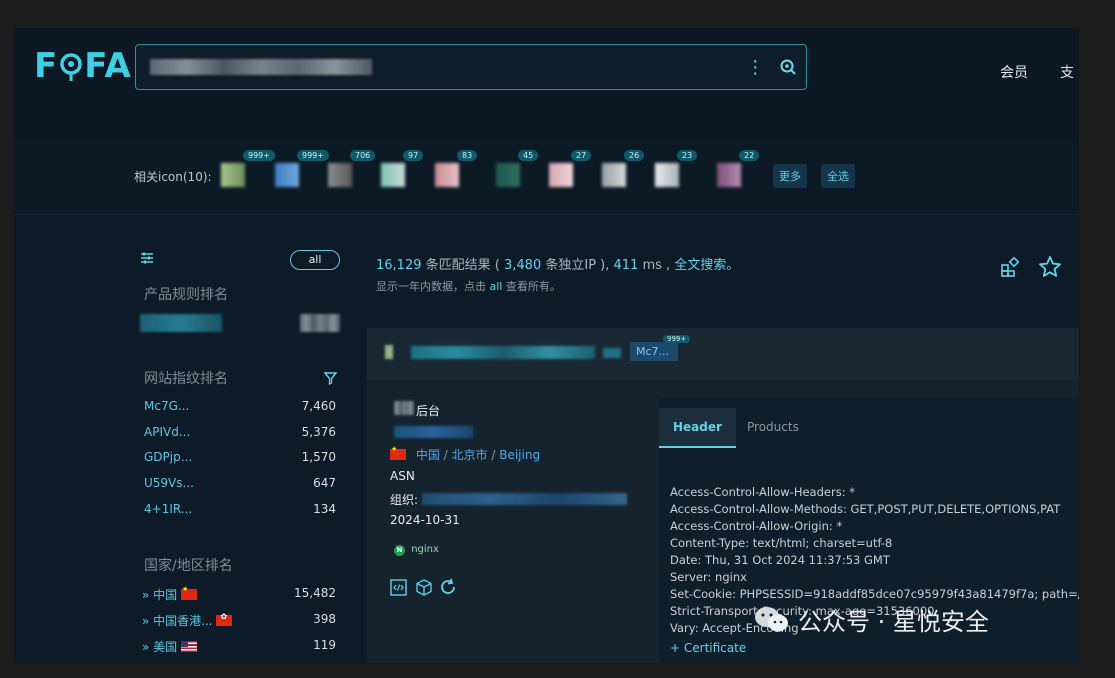 This screenshot has width=1115, height=678. What do you see at coordinates (248, 168) in the screenshot?
I see `related-icon-1: 999+` at bounding box center [248, 168].